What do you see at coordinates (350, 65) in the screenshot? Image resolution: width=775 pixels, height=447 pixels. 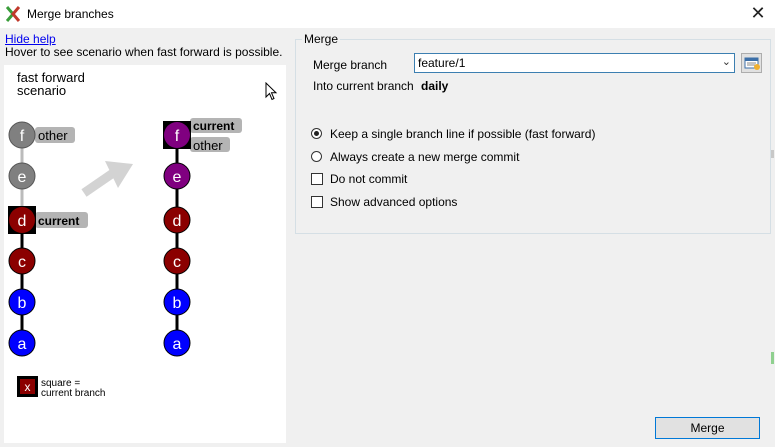 I see `merge-branch-label: Merge branch` at bounding box center [350, 65].